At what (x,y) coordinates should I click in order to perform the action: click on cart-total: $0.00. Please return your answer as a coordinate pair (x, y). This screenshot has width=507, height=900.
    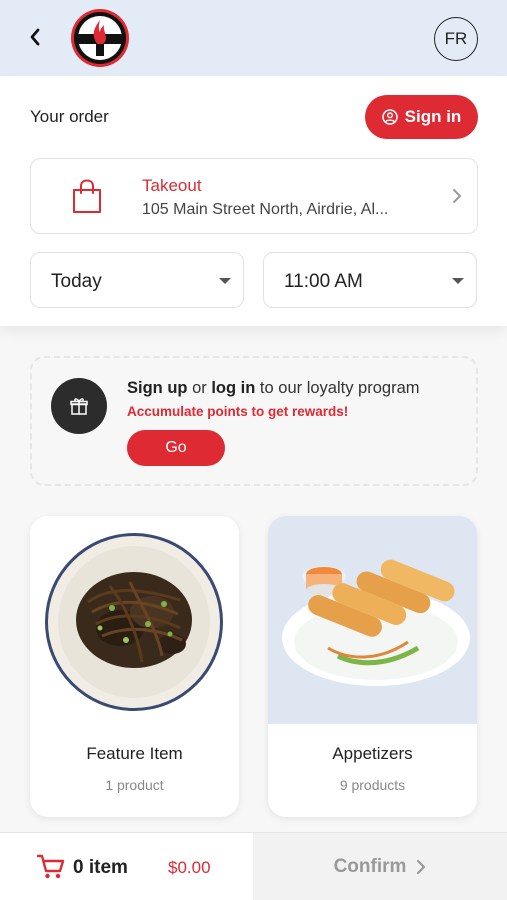
    Looking at the image, I should click on (189, 867).